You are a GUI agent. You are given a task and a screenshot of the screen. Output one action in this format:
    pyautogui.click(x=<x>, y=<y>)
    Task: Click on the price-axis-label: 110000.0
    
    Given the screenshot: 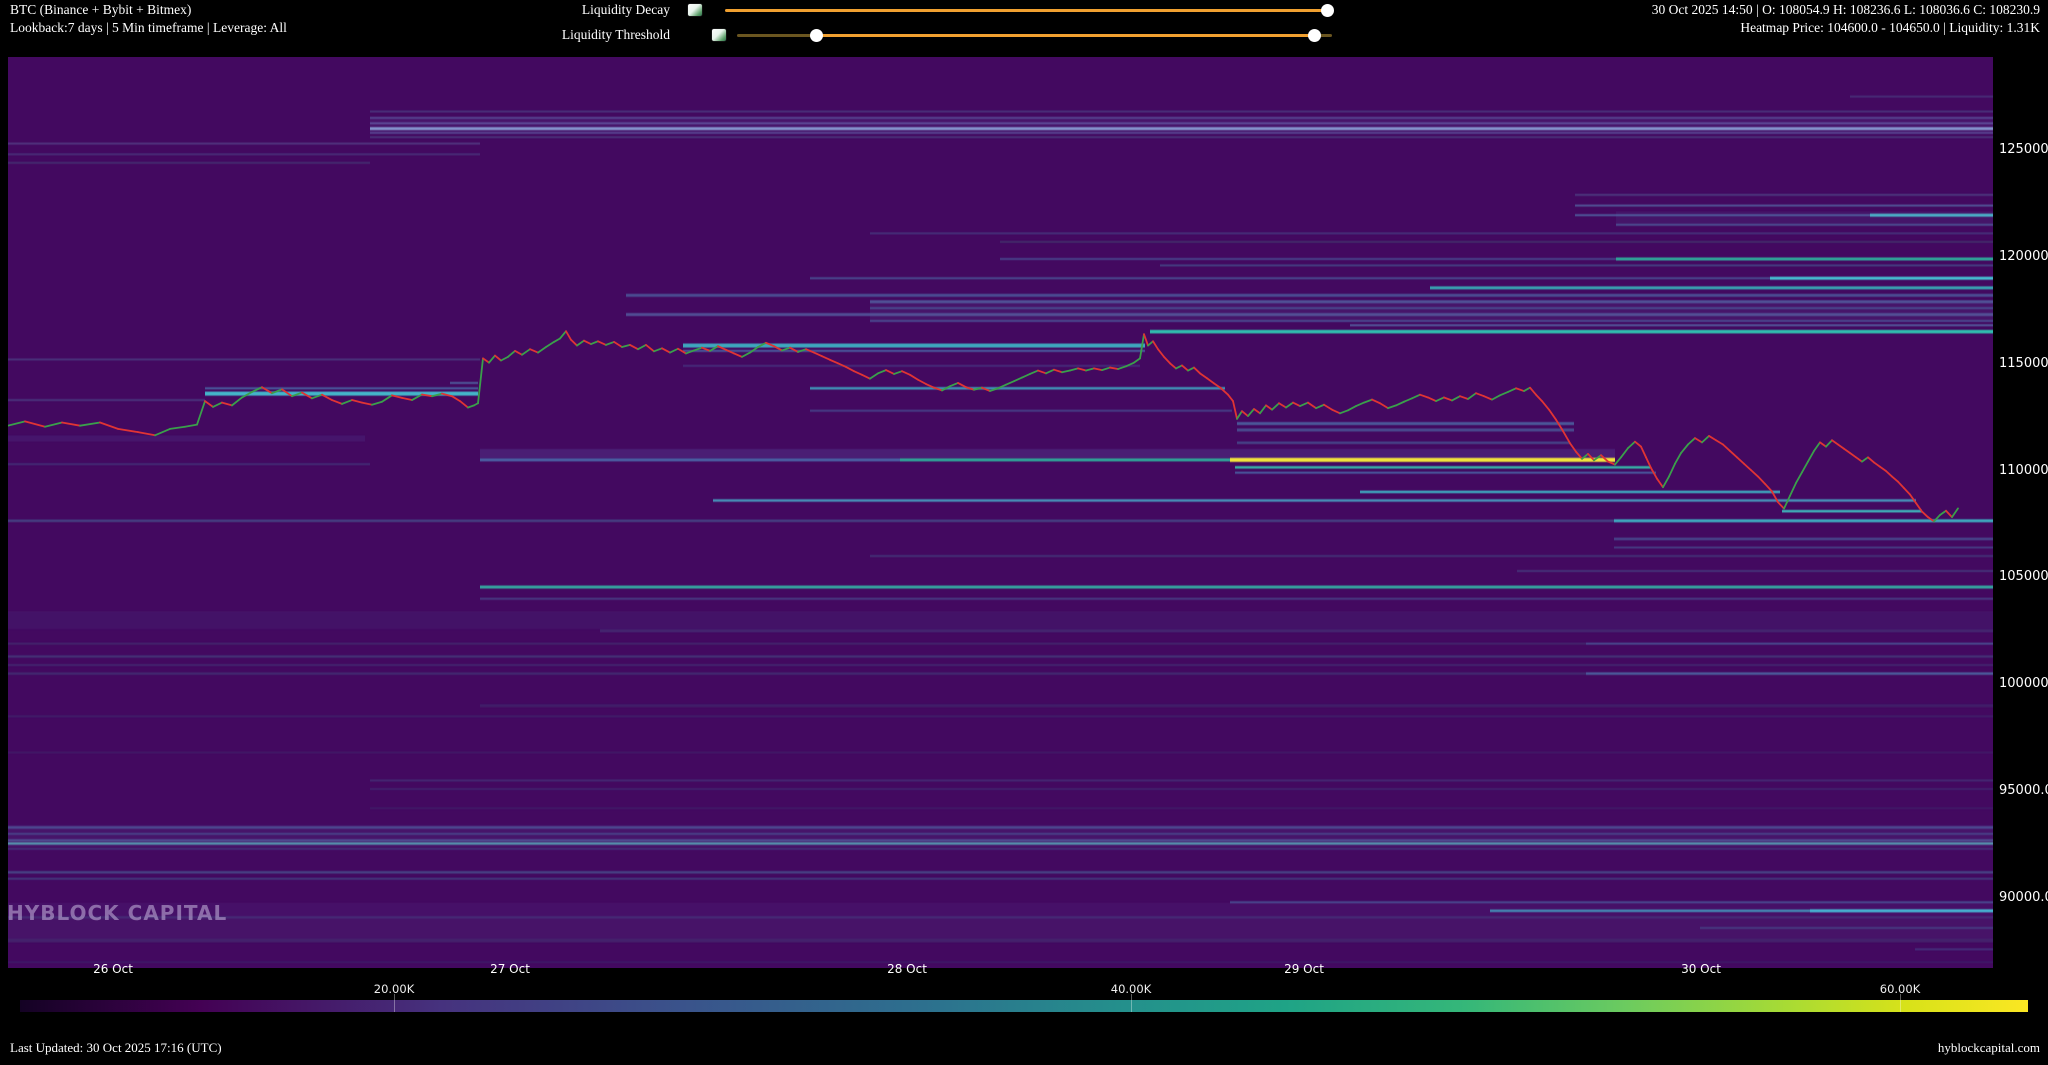 What is the action you would take?
    pyautogui.click(x=2023, y=470)
    